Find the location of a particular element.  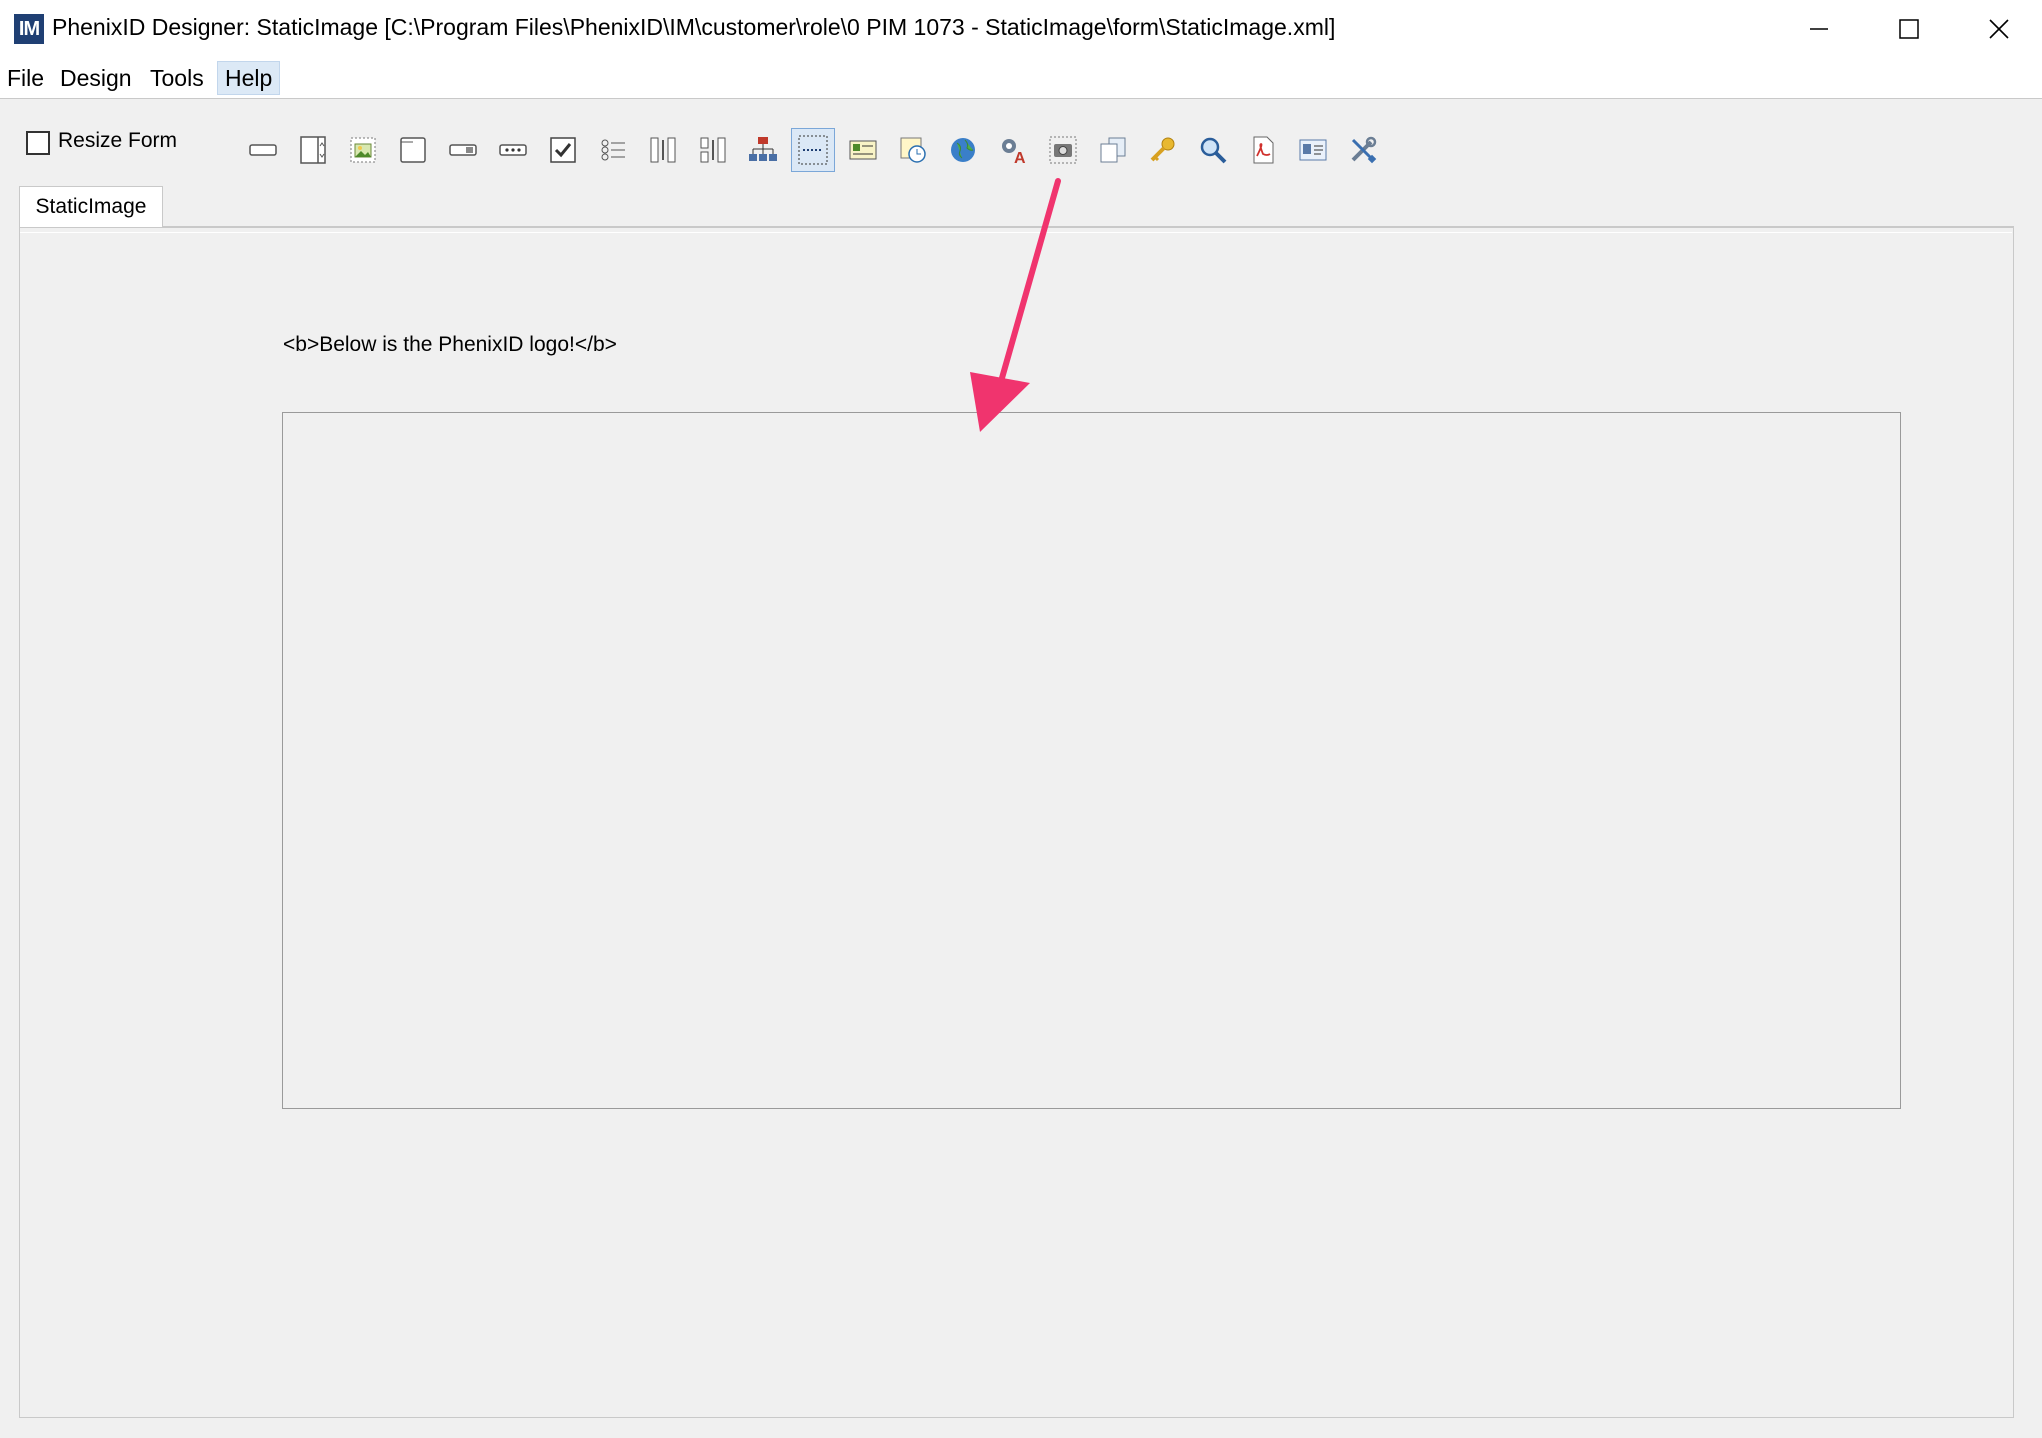

pdf-icon is located at coordinates (1263, 150).